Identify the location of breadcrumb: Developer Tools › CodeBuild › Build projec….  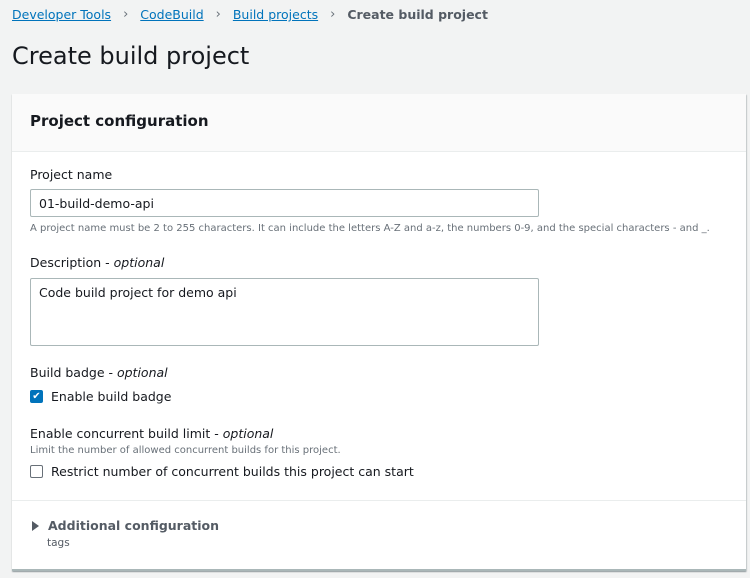
(250, 14).